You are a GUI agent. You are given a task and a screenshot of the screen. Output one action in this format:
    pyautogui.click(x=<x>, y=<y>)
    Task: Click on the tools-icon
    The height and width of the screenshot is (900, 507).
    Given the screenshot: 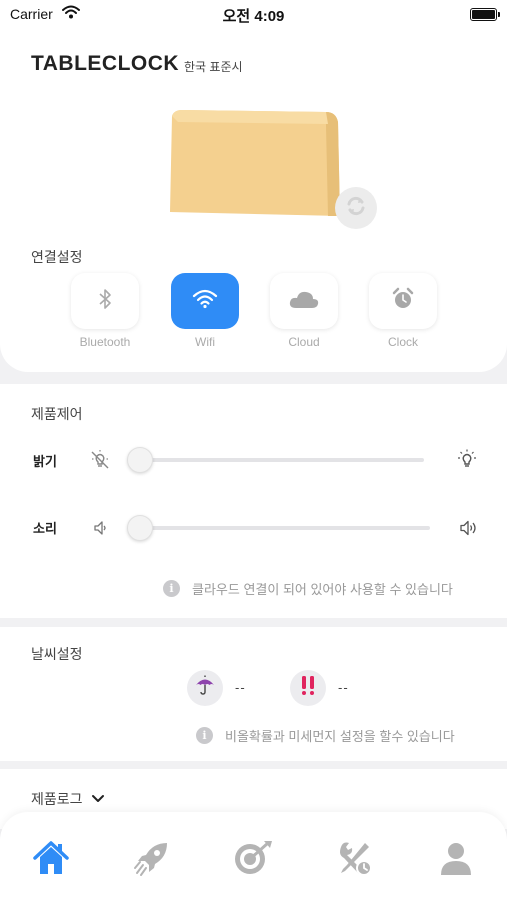 What is the action you would take?
    pyautogui.click(x=355, y=860)
    